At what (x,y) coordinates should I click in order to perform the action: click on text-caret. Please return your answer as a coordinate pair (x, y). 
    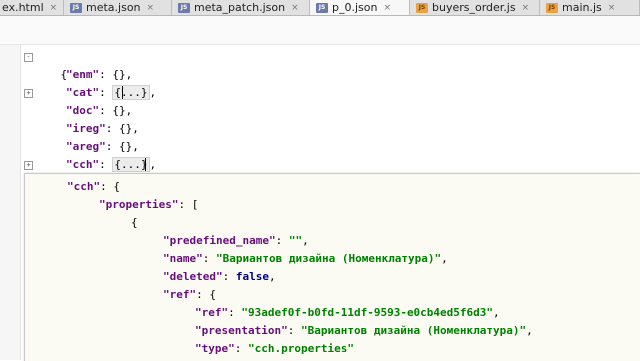
    Looking at the image, I should click on (122, 92).